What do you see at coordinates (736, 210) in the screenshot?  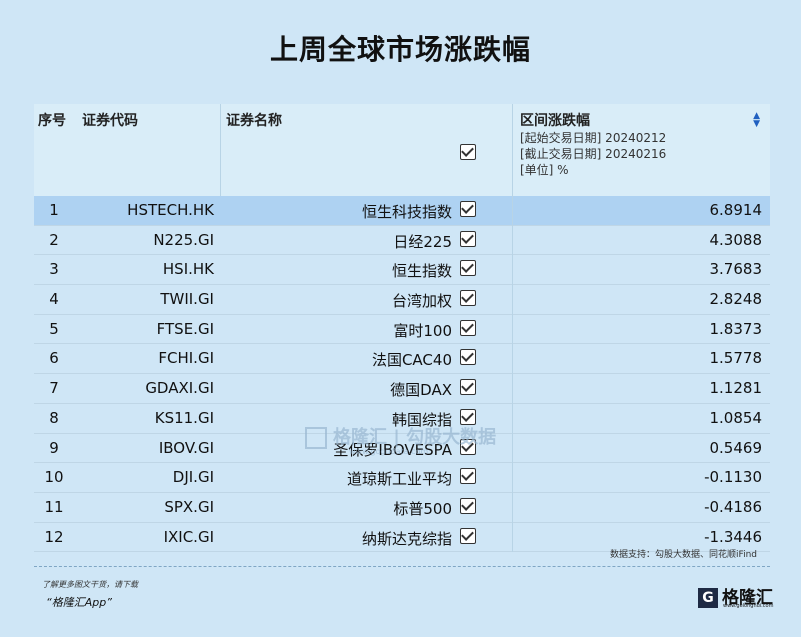 I see `row-value: 6.8914` at bounding box center [736, 210].